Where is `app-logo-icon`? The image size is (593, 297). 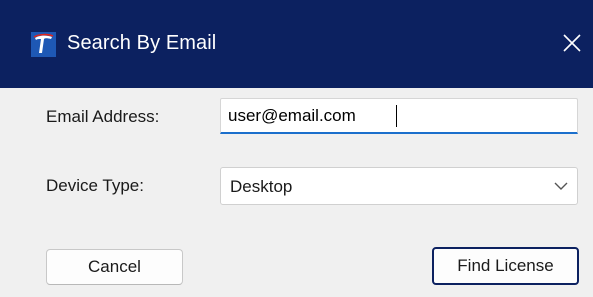
app-logo-icon is located at coordinates (43, 44).